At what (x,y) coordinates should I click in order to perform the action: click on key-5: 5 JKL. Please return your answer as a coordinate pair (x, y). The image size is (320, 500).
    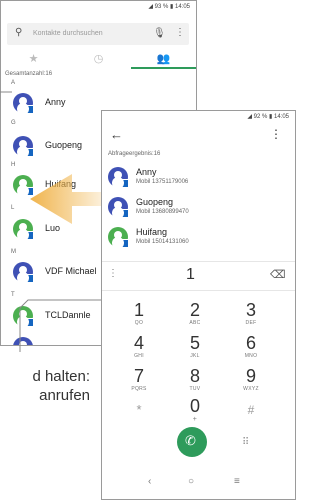
    Looking at the image, I should click on (195, 346).